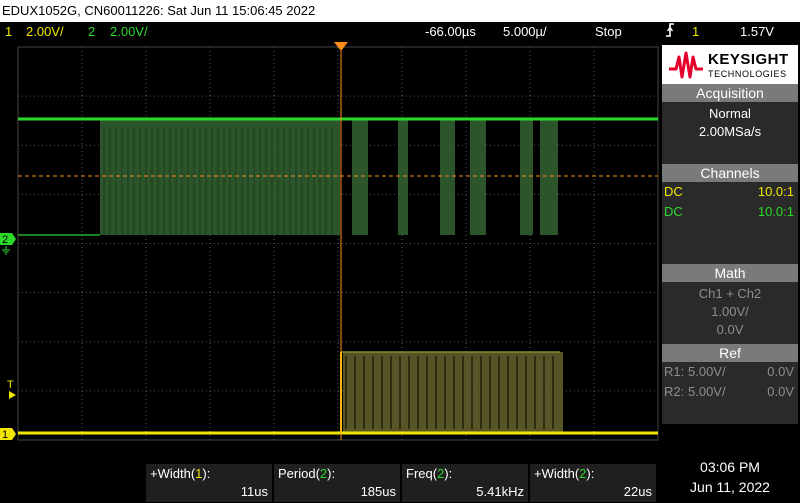 This screenshot has width=800, height=503. I want to click on math-scale: 1.00V/, so click(730, 311).